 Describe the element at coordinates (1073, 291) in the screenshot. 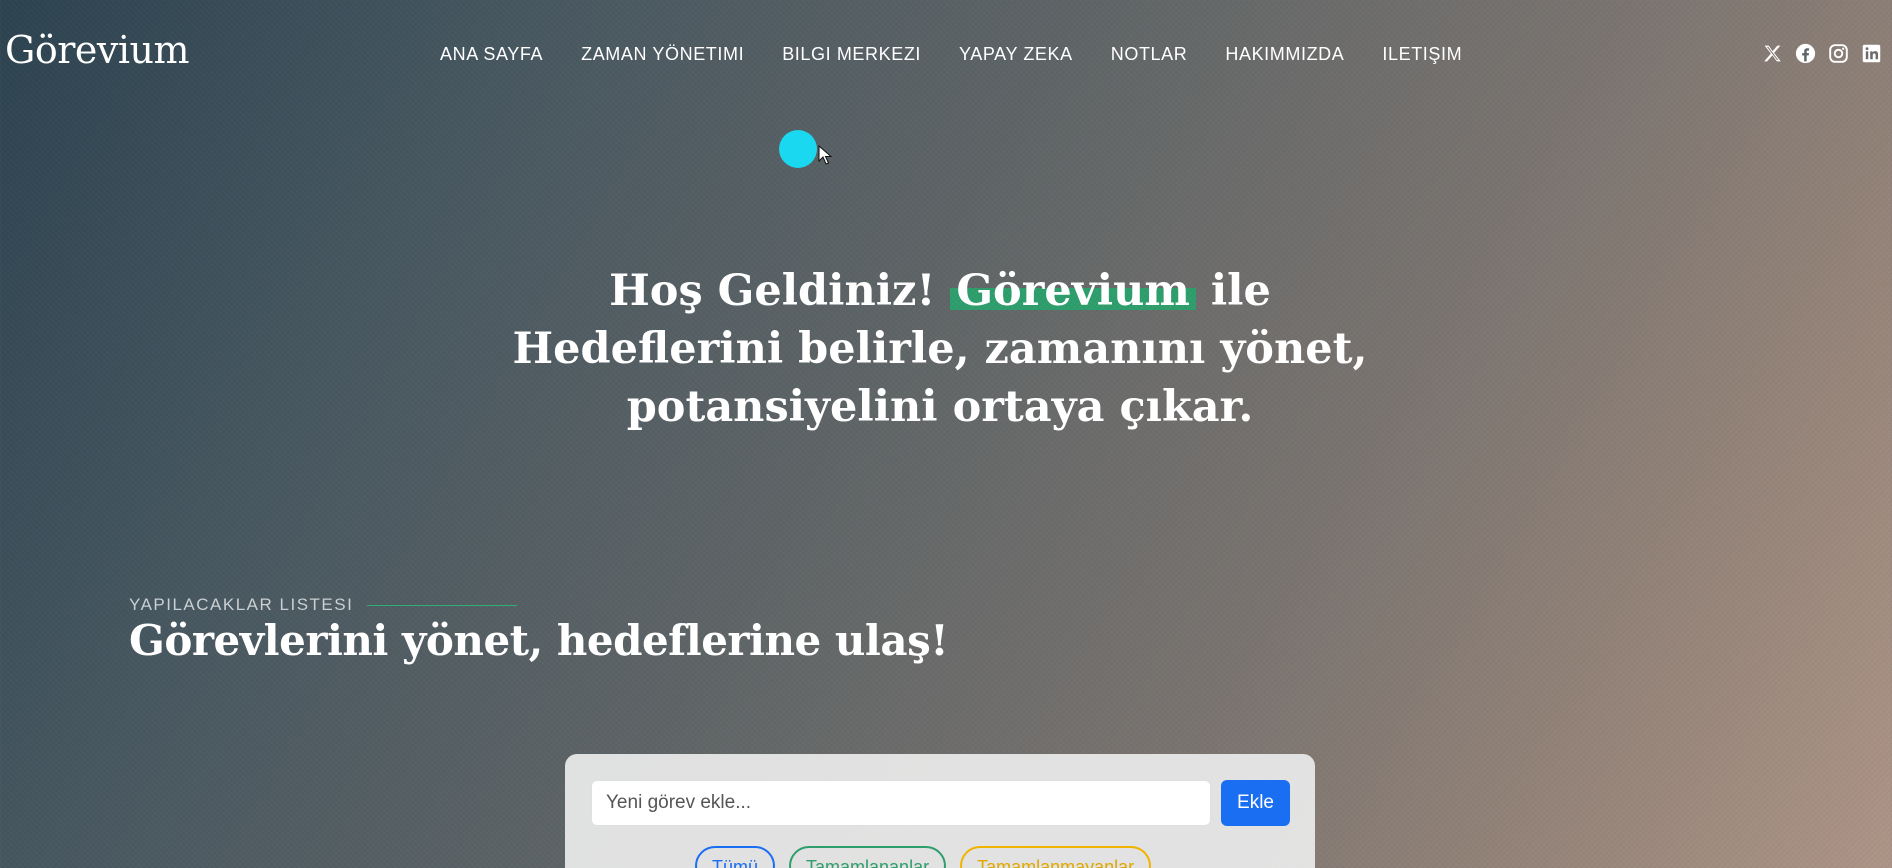

I see `hero-highlight-brand: Görevium` at that location.